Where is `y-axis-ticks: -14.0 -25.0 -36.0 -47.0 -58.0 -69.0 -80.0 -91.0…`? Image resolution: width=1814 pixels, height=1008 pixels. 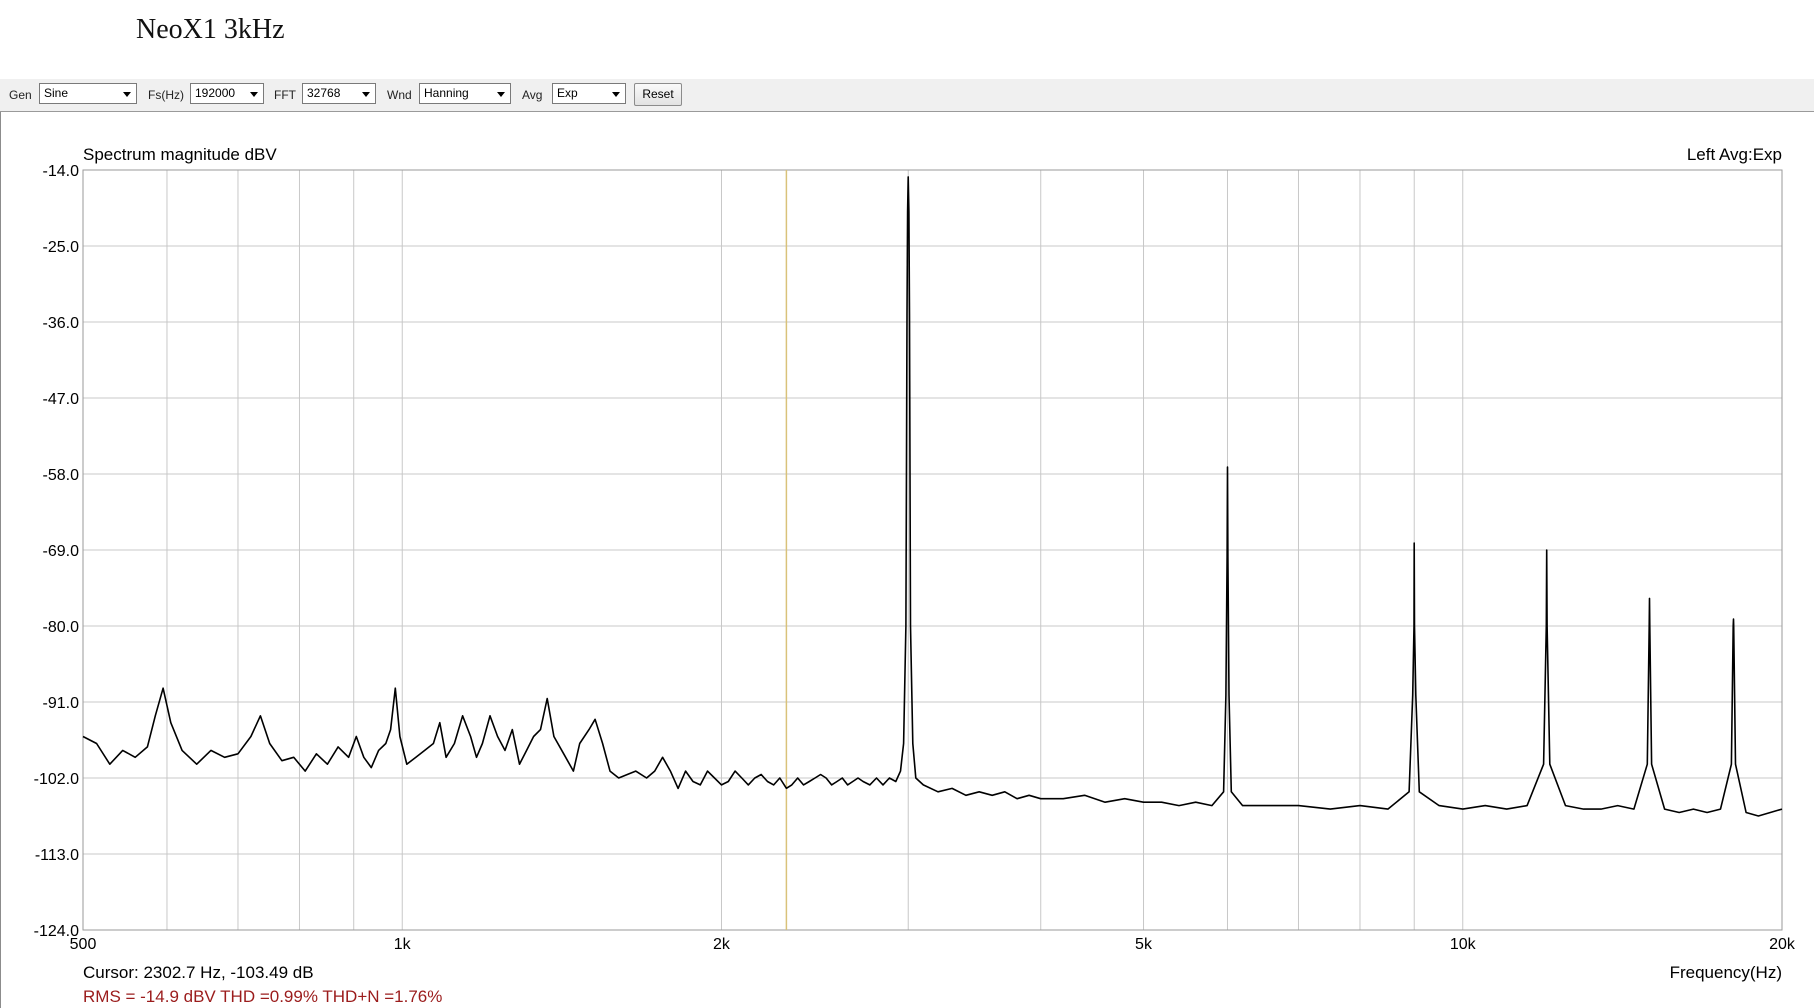 y-axis-ticks: -14.0 -25.0 -36.0 -47.0 -58.0 -69.0 -80.0 -91.0… is located at coordinates (56, 551).